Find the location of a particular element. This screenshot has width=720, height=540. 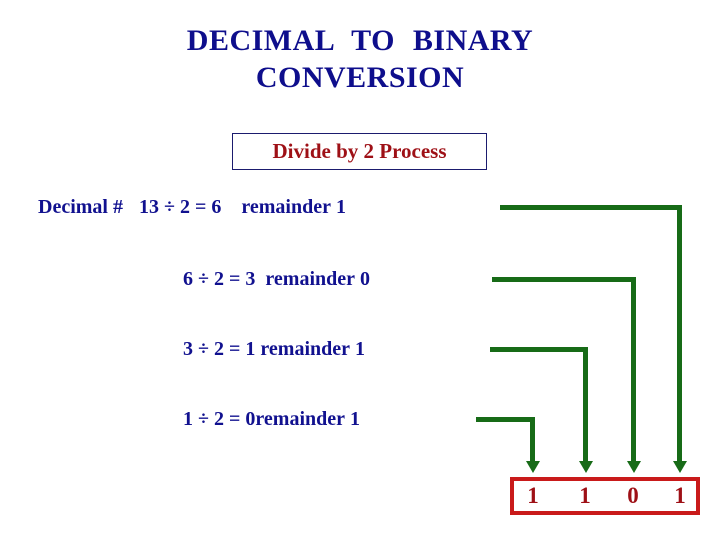

connector-3-arrowhead is located at coordinates (585, 467).